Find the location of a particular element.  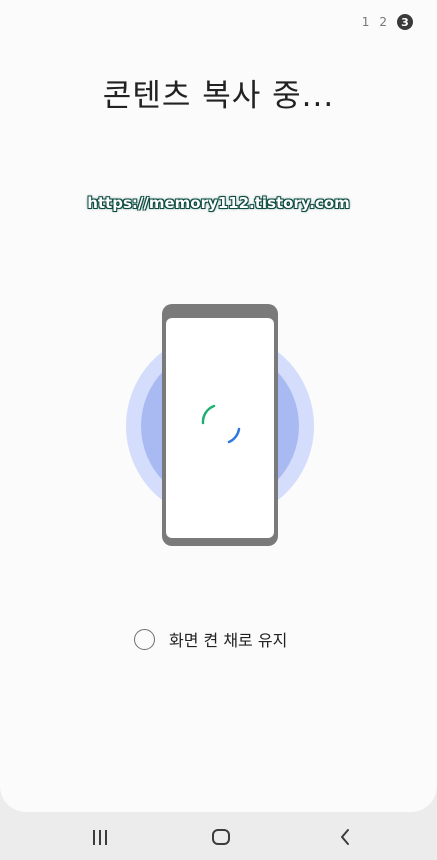

step-1: 1 is located at coordinates (365, 22).